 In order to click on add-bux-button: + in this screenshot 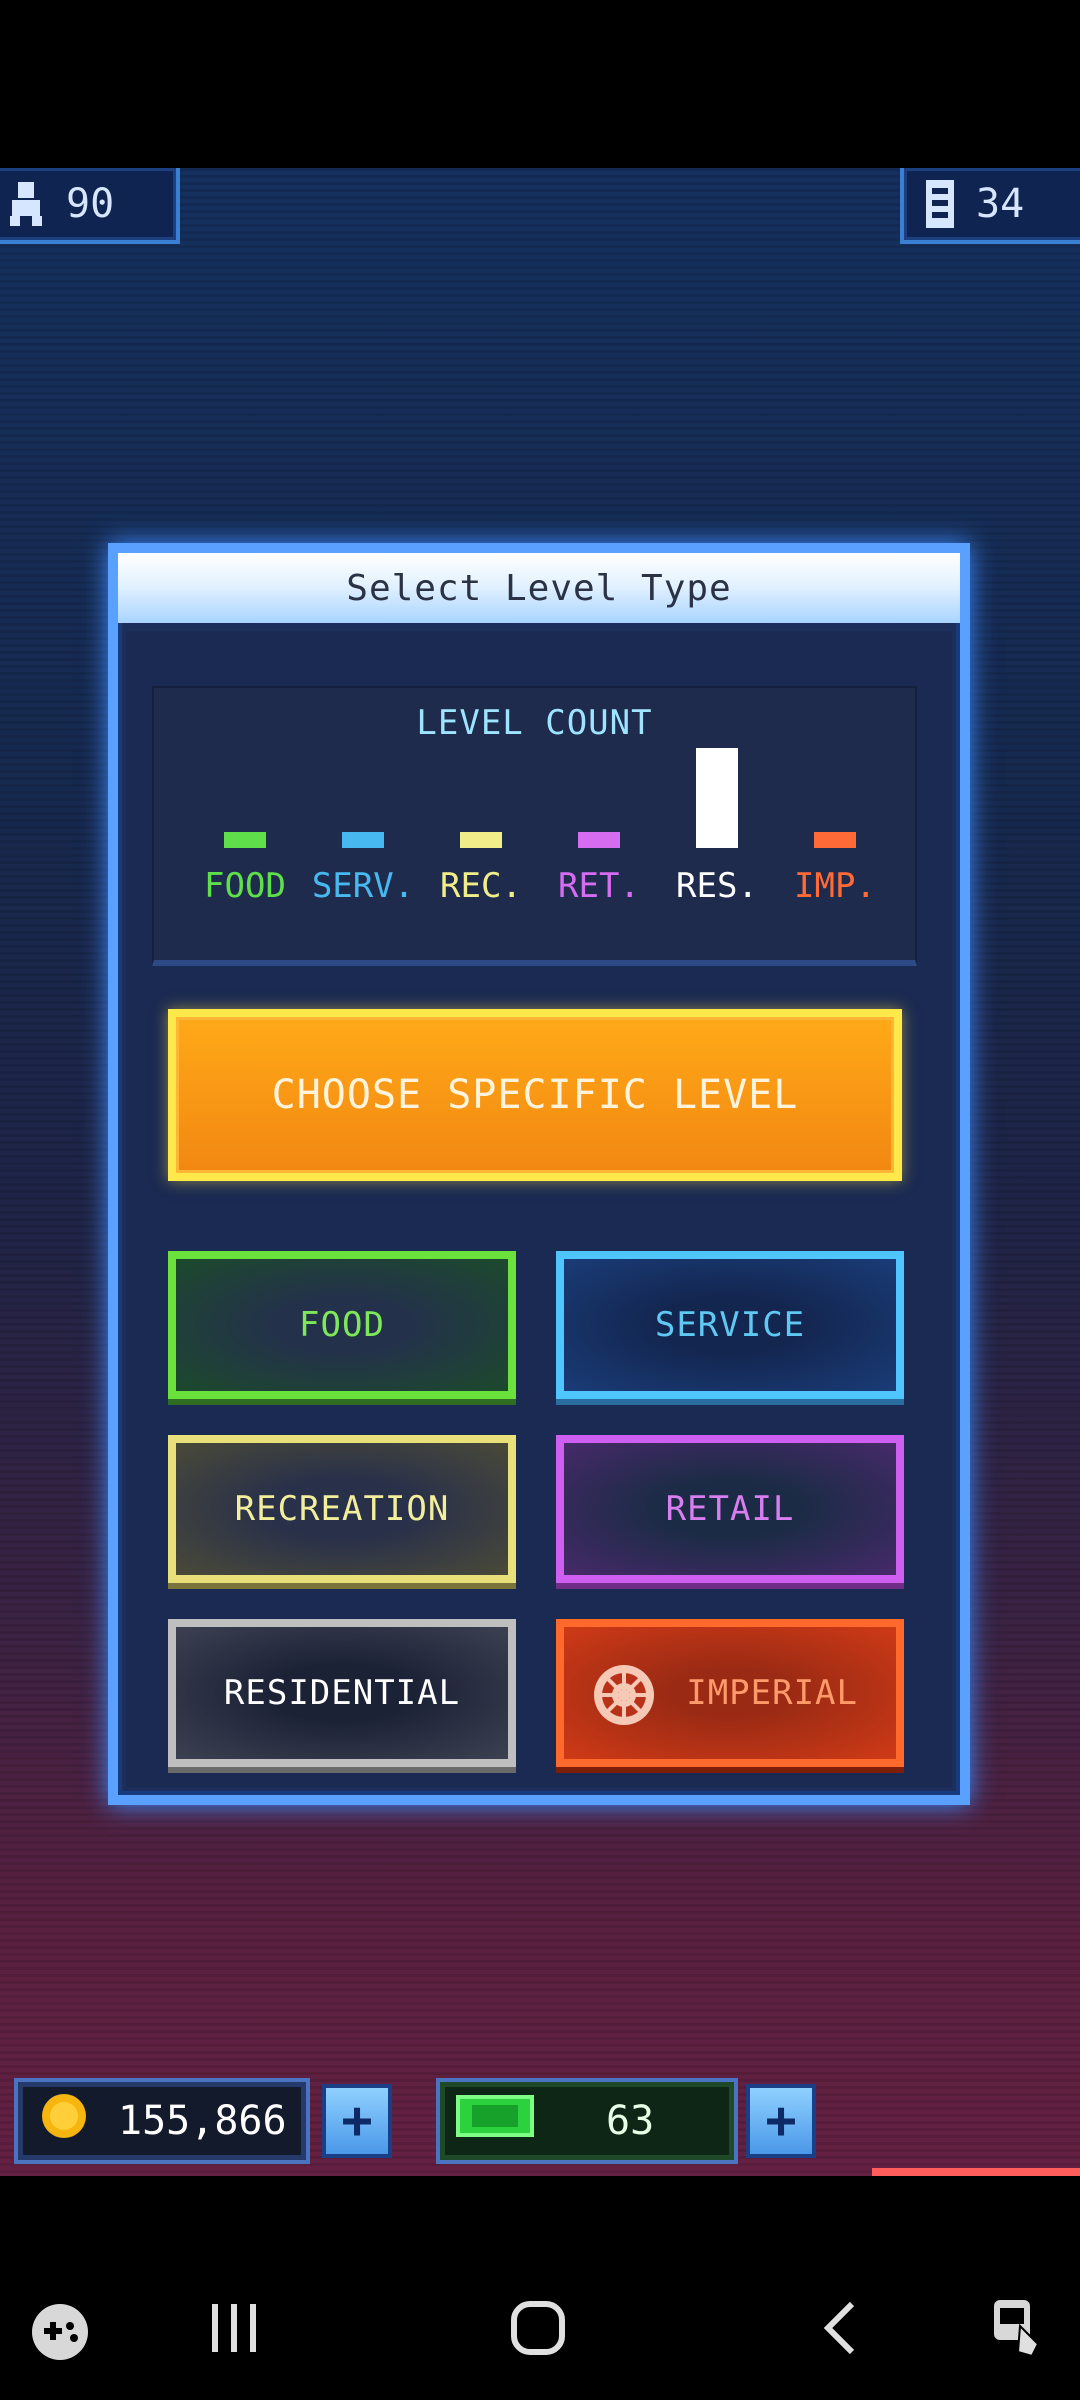, I will do `click(781, 2121)`.